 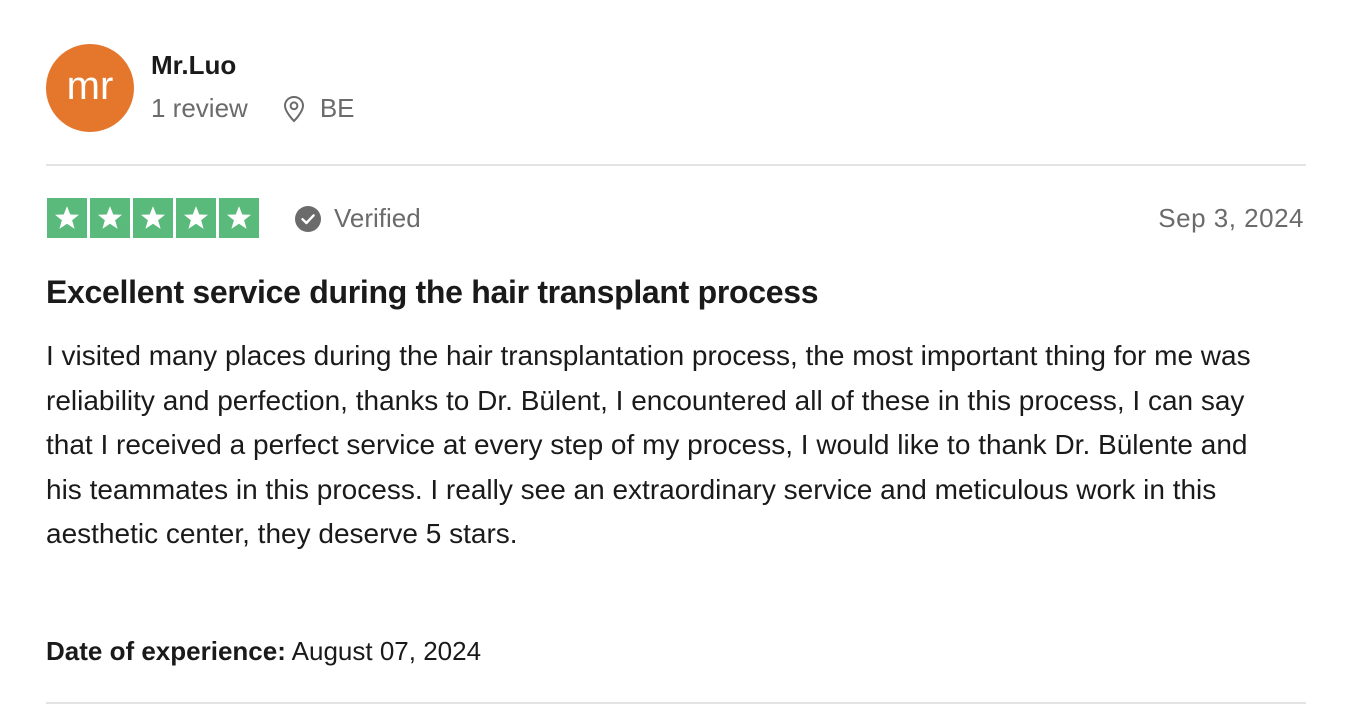 What do you see at coordinates (377, 218) in the screenshot?
I see `verified-label: Verified` at bounding box center [377, 218].